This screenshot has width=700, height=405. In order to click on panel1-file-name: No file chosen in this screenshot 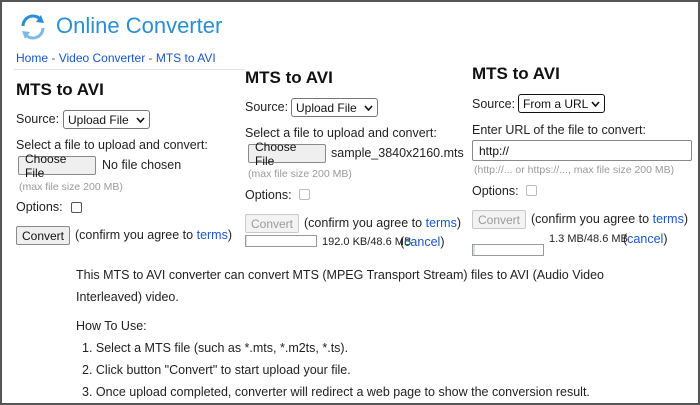, I will do `click(142, 165)`.